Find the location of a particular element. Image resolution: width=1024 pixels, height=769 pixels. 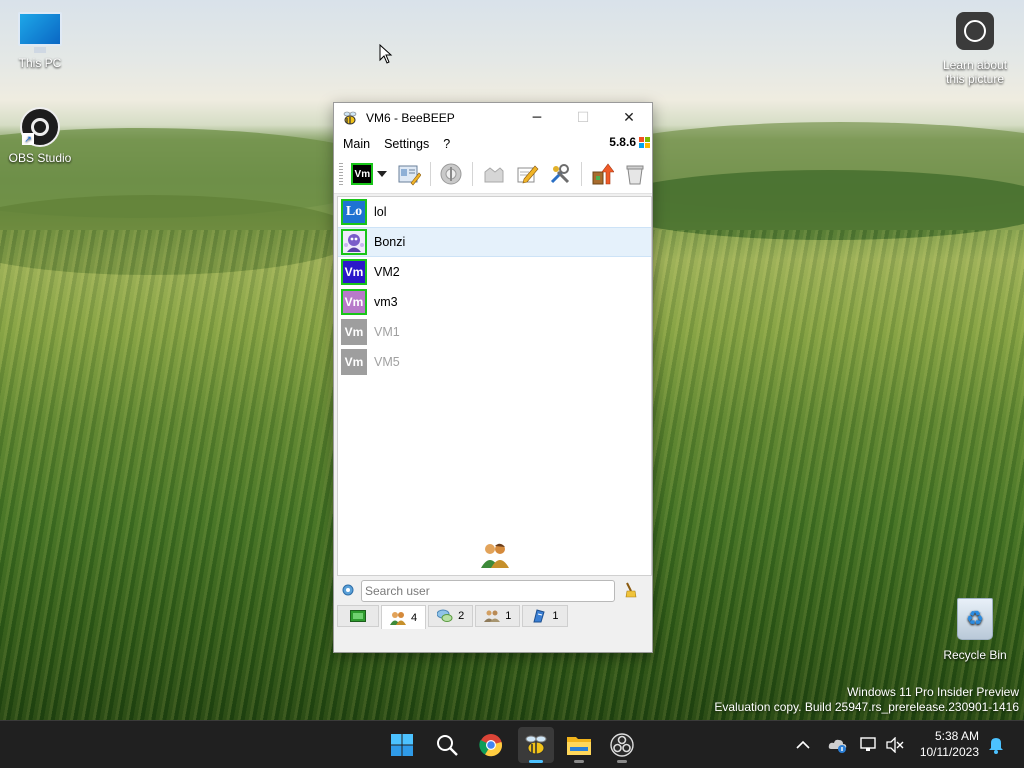

tab-shares: 1 is located at coordinates (545, 616).